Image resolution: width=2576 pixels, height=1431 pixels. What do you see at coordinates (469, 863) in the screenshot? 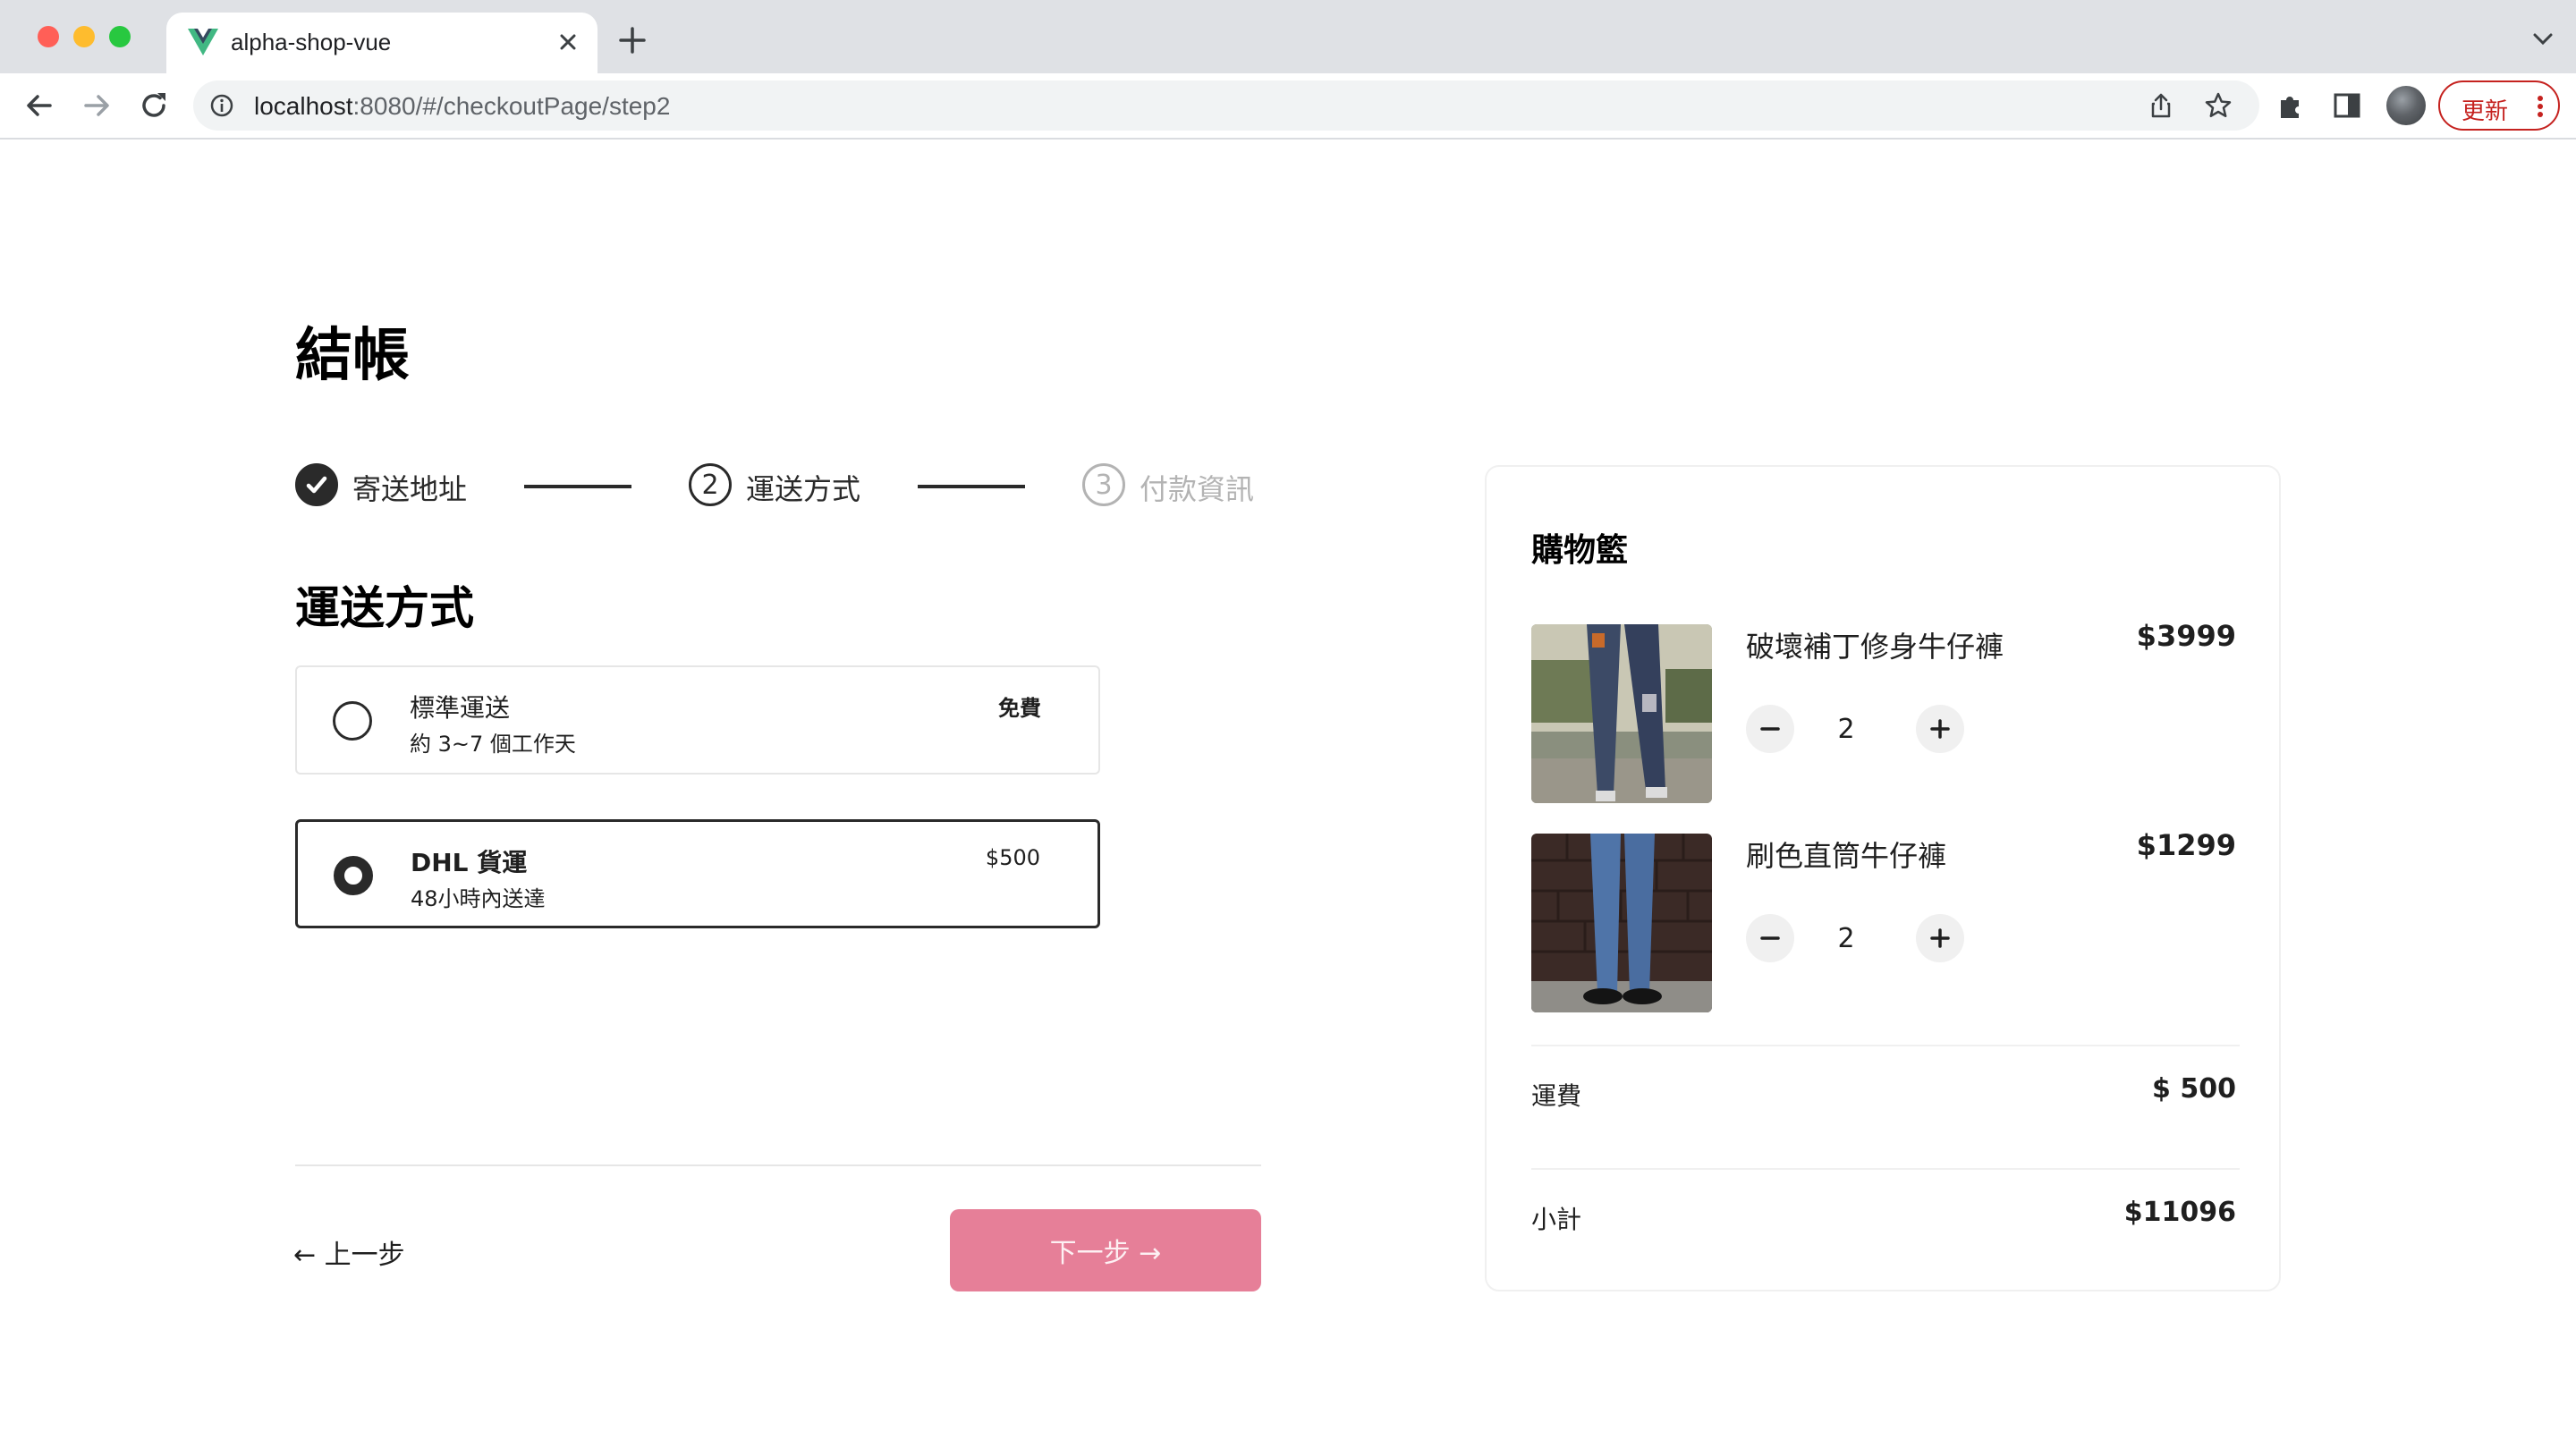
I see `shipping-name: DHL 貨運` at bounding box center [469, 863].